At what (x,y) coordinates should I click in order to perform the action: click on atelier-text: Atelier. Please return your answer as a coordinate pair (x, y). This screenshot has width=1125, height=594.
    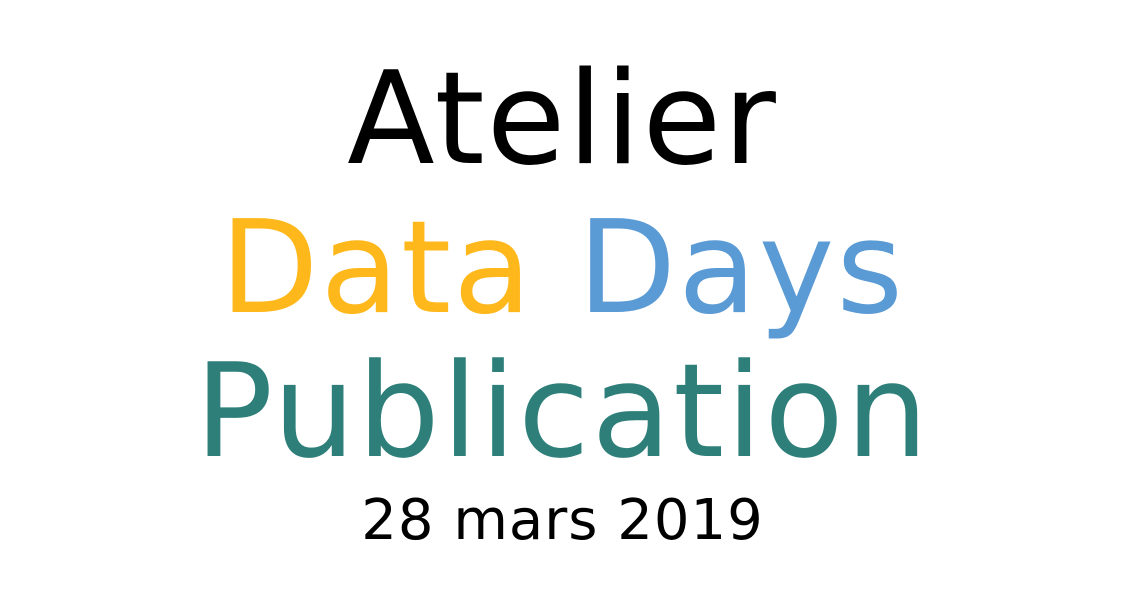
    Looking at the image, I should click on (562, 119).